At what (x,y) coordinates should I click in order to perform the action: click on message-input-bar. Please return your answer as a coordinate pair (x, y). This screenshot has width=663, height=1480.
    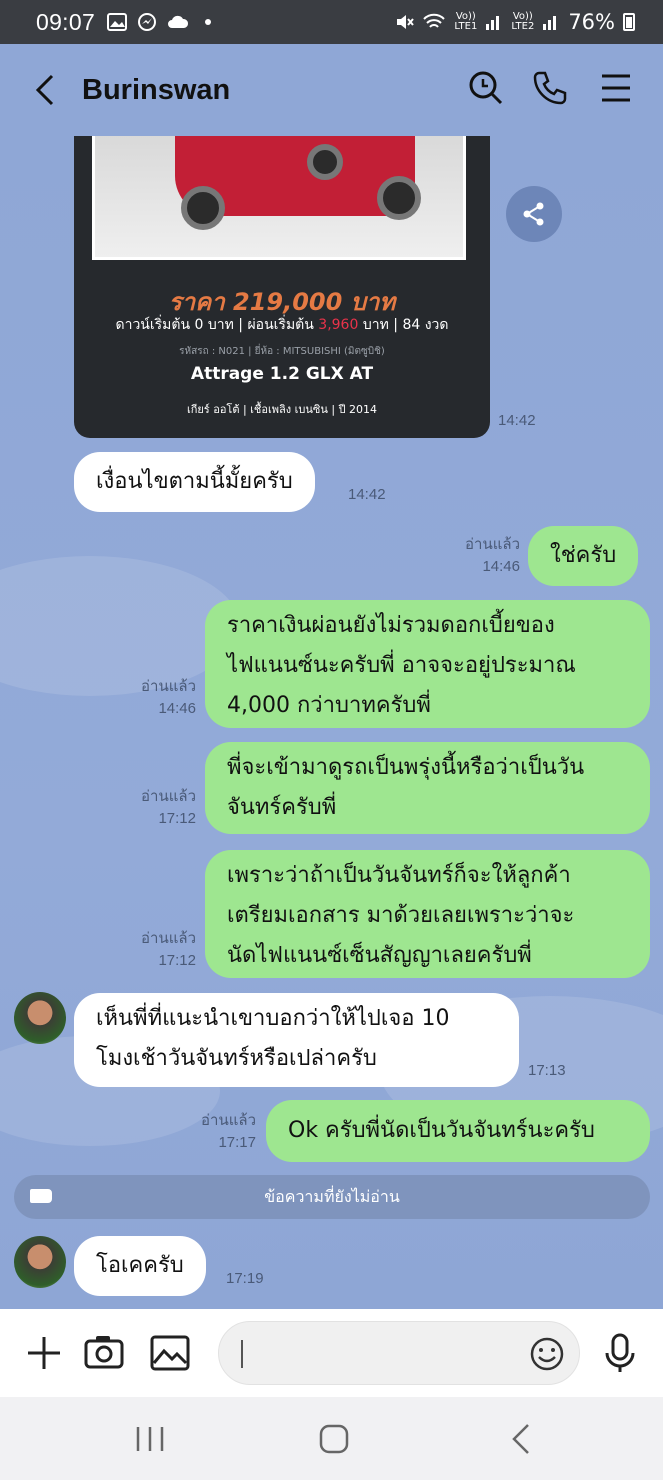
    Looking at the image, I should click on (331, 1353).